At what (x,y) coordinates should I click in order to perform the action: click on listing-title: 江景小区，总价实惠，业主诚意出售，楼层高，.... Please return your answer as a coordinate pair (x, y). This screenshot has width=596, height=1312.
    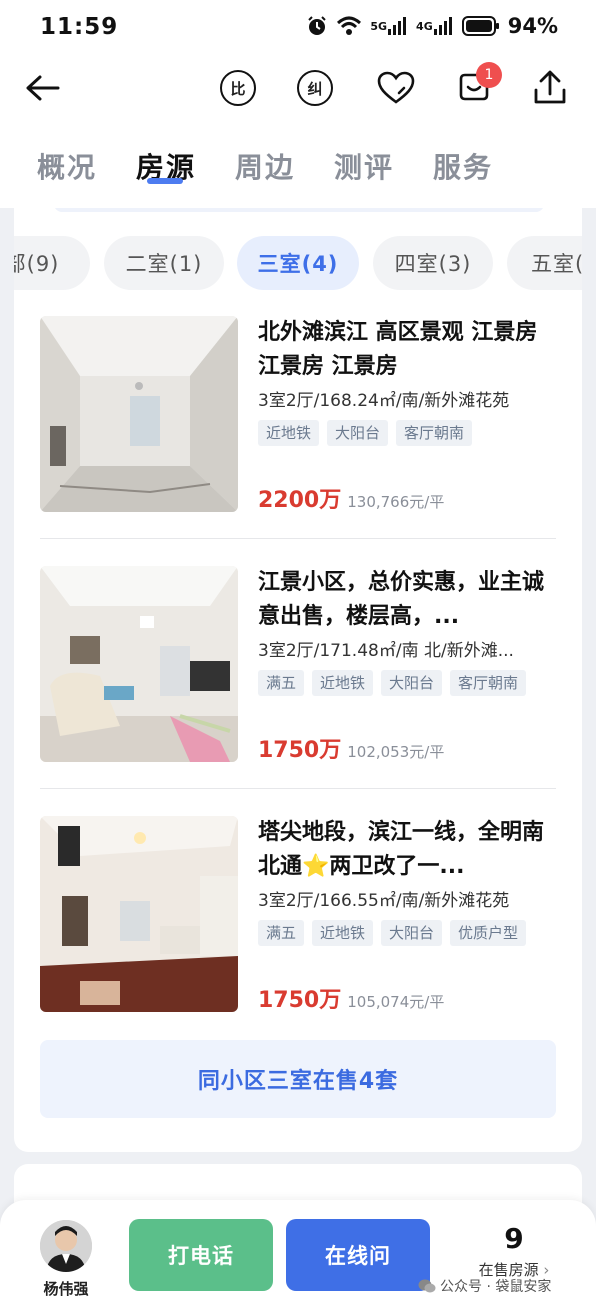
    Looking at the image, I should click on (401, 599).